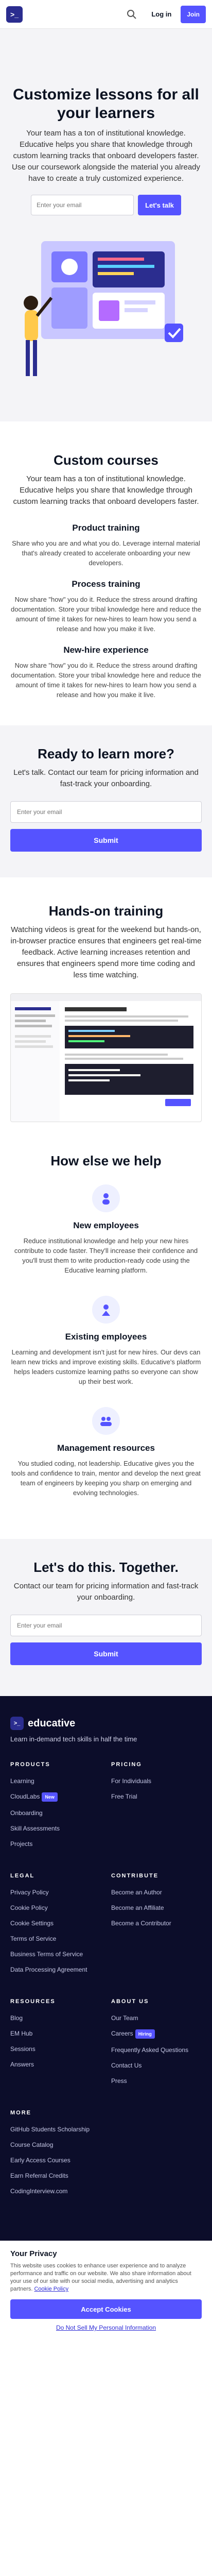  What do you see at coordinates (55, 2145) in the screenshot?
I see `footer-link: Course Catalog` at bounding box center [55, 2145].